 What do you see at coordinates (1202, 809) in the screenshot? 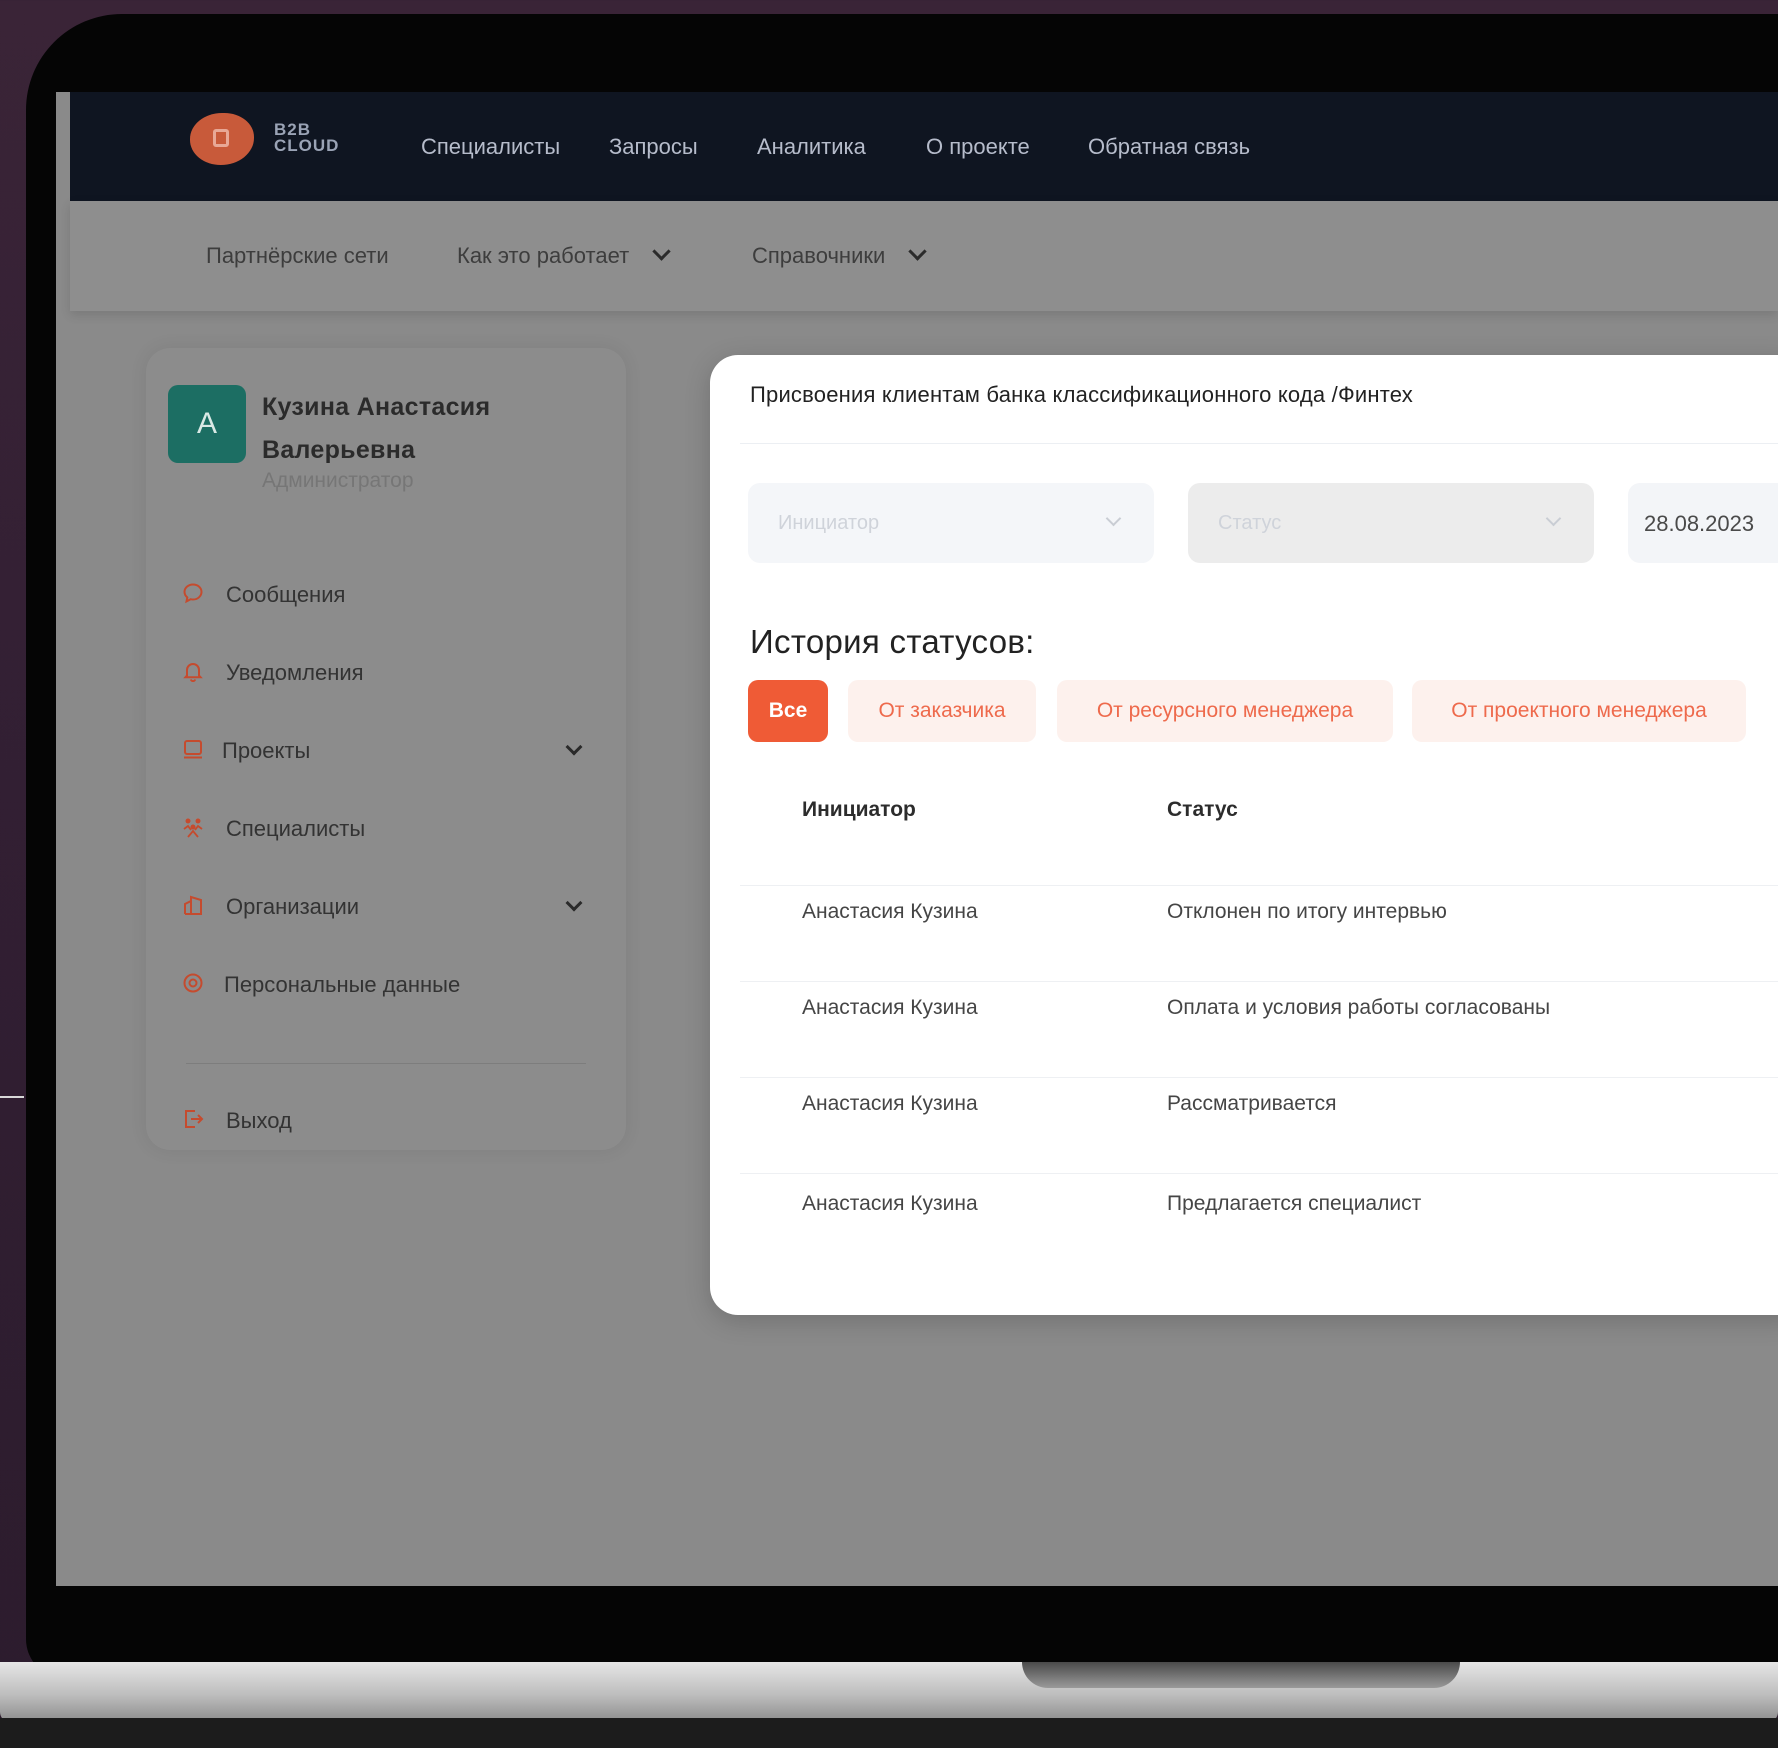
I see `column-header-status: Статус` at bounding box center [1202, 809].